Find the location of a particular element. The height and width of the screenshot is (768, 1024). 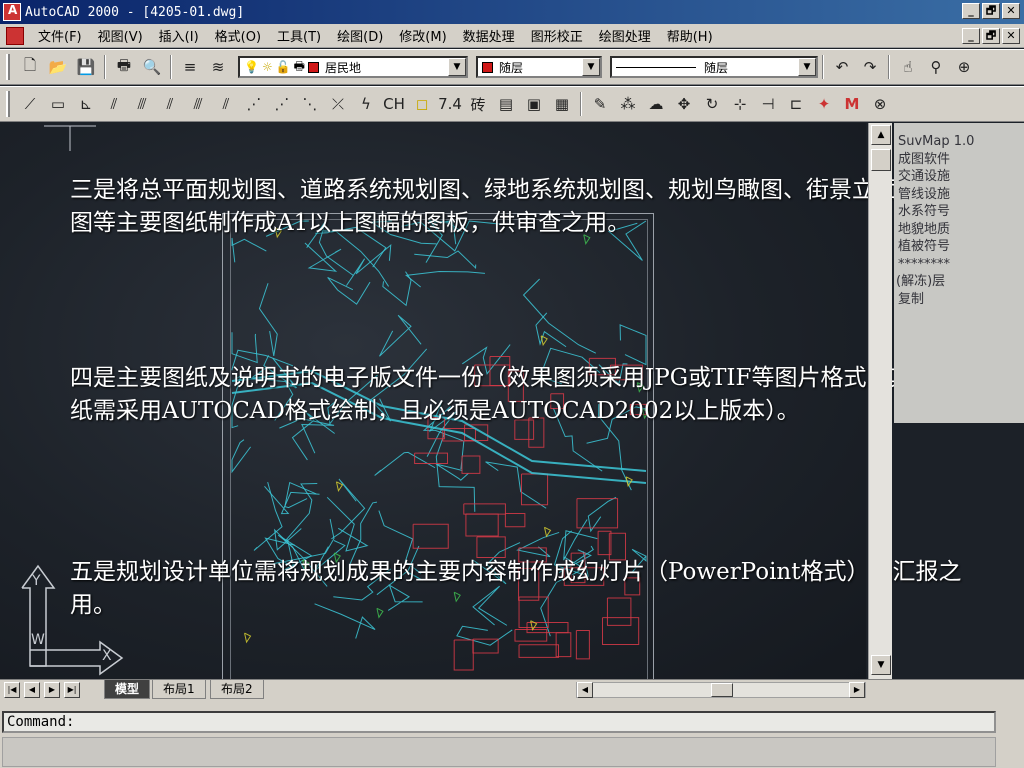

autocad-app-icon is located at coordinates (12, 12).